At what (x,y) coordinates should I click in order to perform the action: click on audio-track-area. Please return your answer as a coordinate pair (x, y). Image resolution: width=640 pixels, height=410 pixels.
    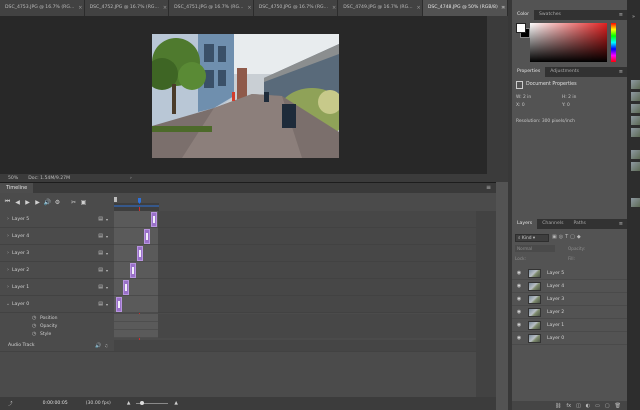
    Looking at the image, I should click on (295, 346).